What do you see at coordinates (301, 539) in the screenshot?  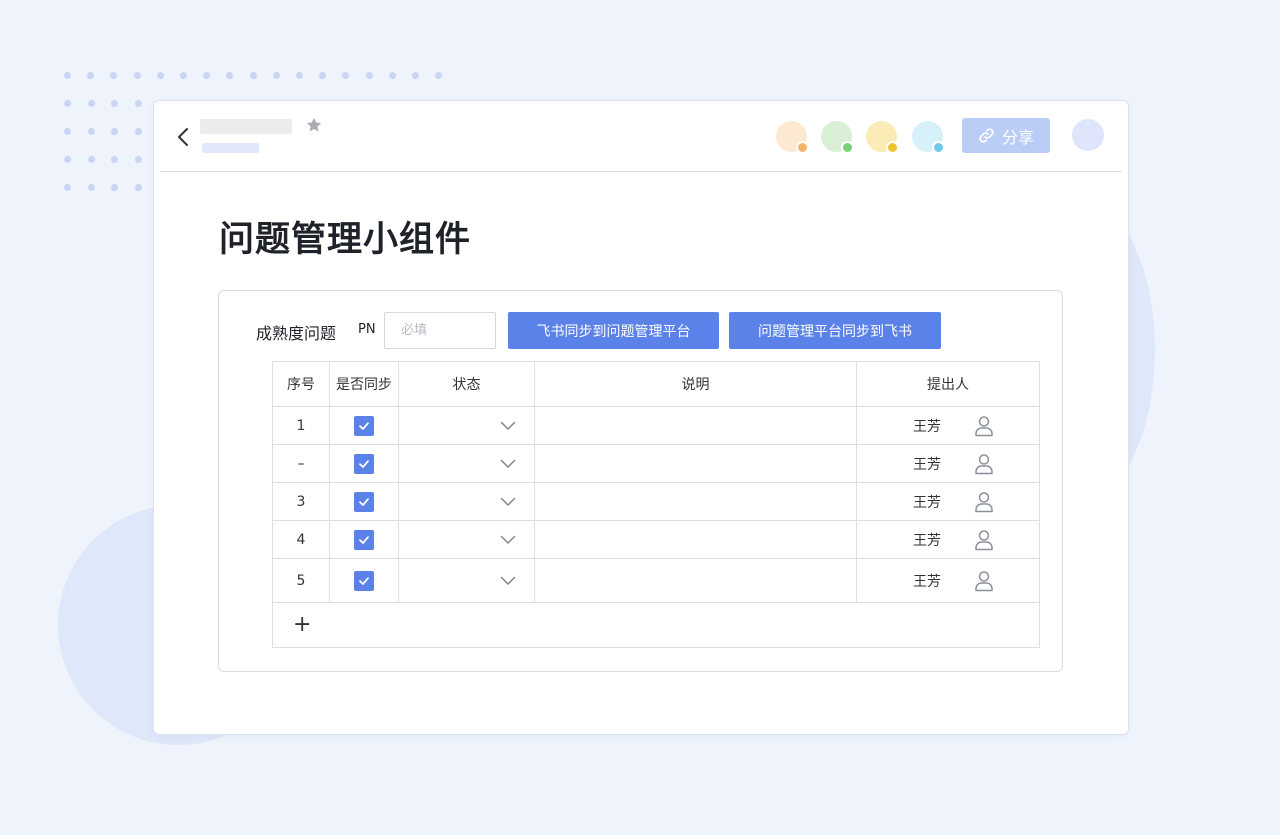 I see `row-index: 4` at bounding box center [301, 539].